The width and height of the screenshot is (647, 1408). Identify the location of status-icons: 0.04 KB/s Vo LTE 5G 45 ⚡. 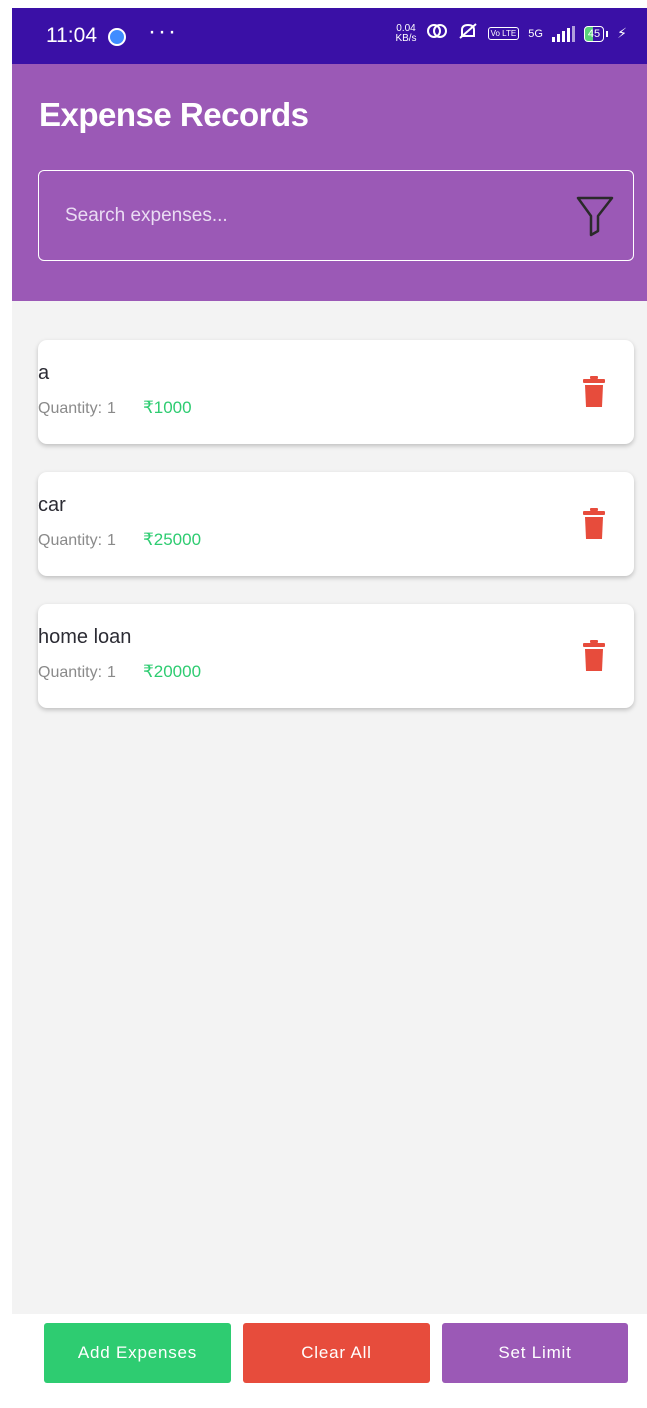
(511, 33).